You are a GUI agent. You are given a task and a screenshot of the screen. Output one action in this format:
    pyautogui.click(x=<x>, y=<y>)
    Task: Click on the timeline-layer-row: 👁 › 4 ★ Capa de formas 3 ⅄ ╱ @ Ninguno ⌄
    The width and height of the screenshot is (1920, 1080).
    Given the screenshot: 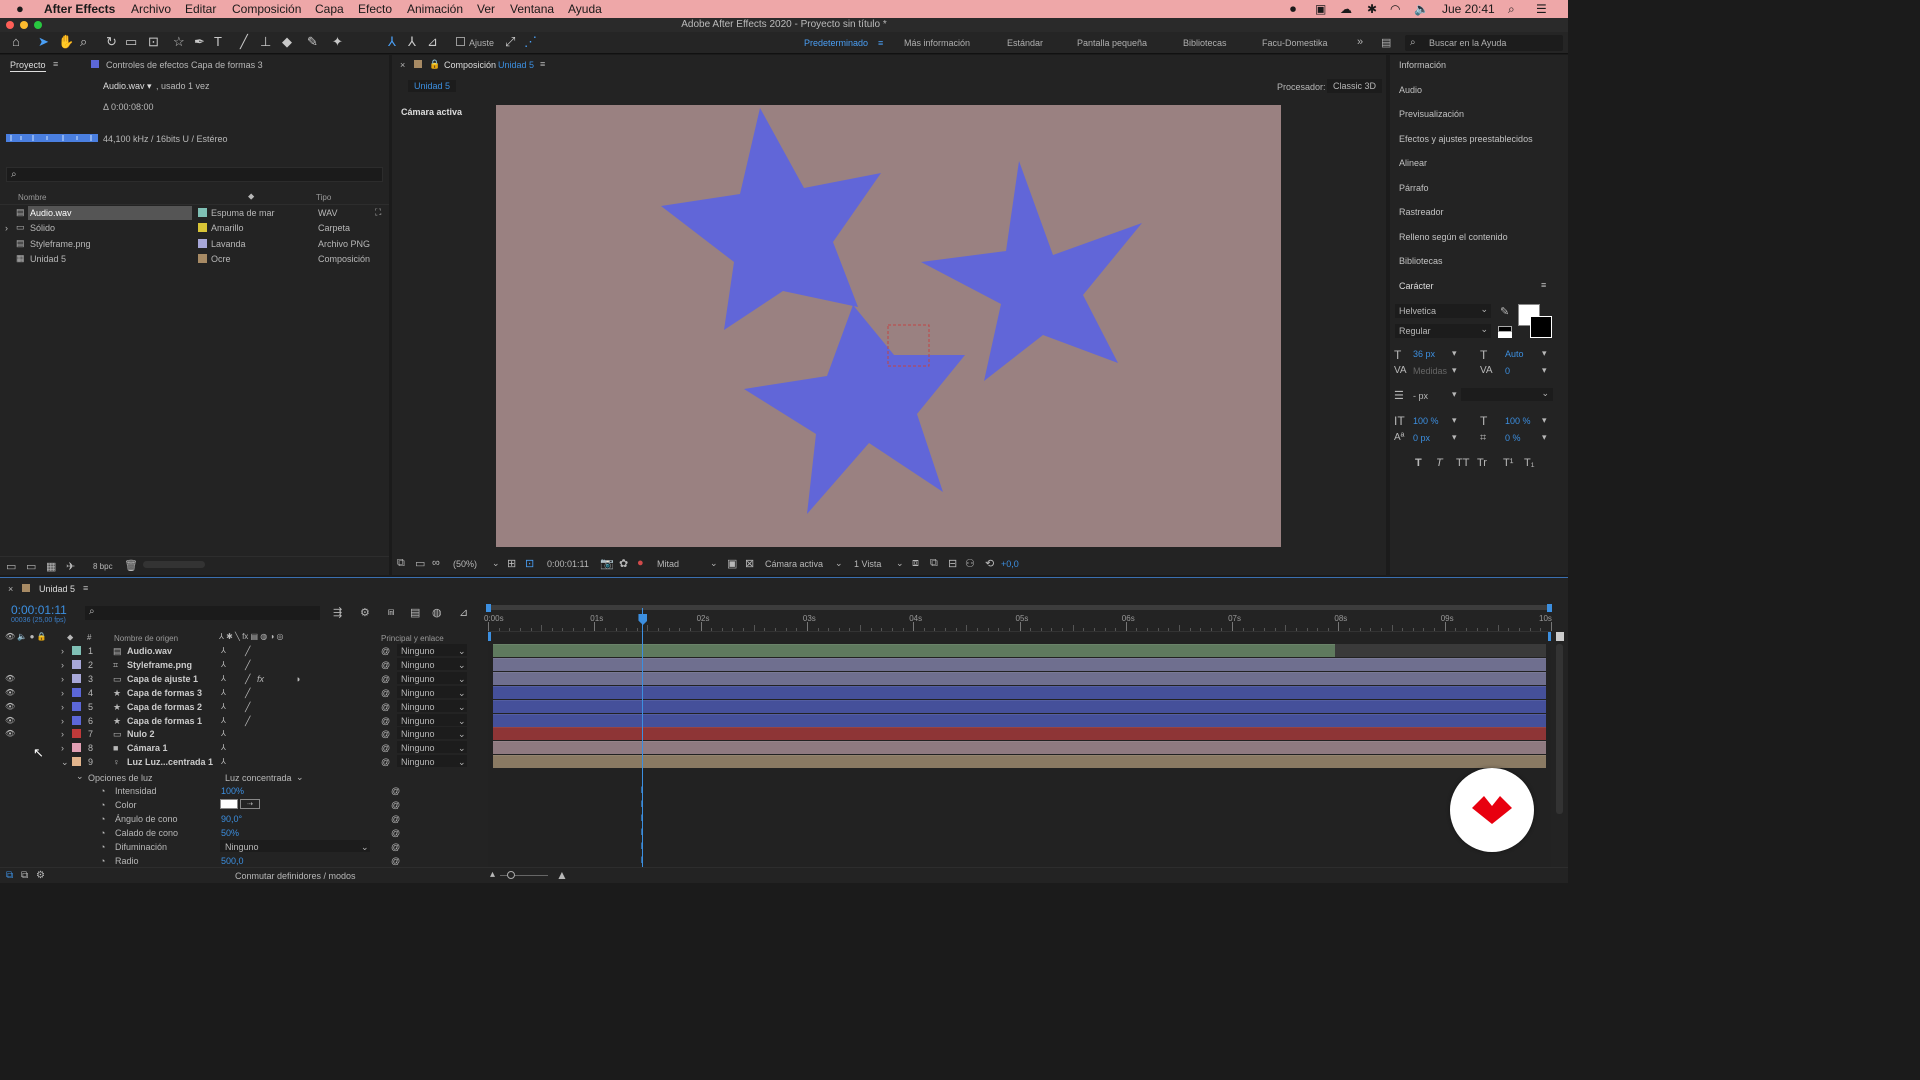 What is the action you would take?
    pyautogui.click(x=784, y=692)
    